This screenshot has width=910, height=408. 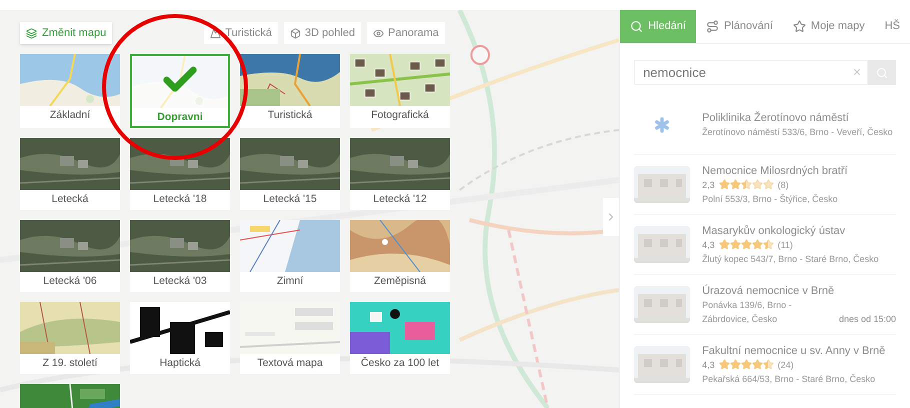 I want to click on clear-icon, so click(x=857, y=72).